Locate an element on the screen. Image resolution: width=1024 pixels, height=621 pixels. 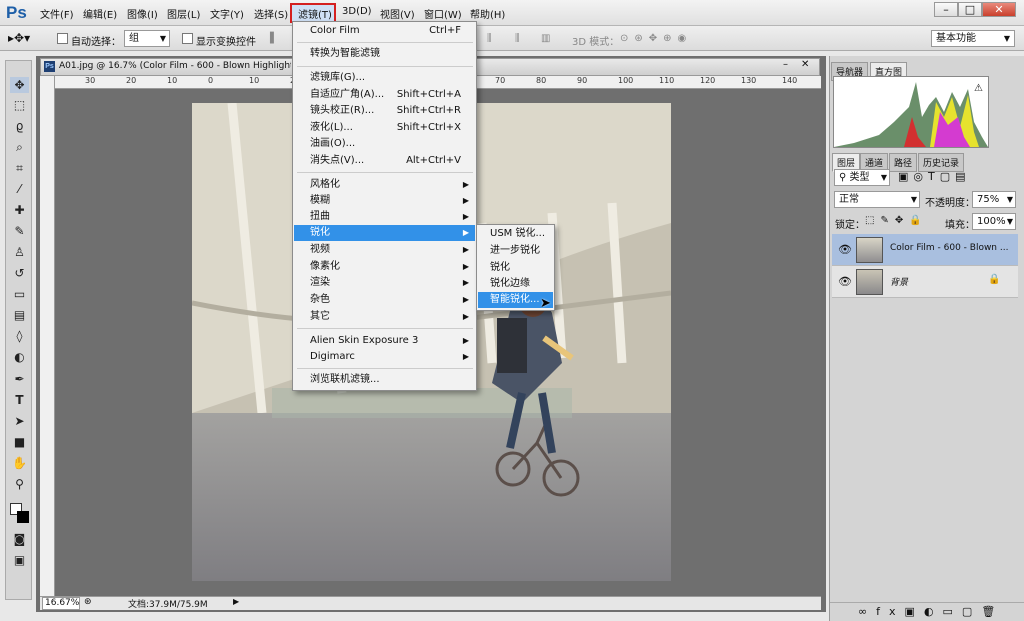
menu-item-stylize: 风格化 ▶ is located at coordinates (384, 185).